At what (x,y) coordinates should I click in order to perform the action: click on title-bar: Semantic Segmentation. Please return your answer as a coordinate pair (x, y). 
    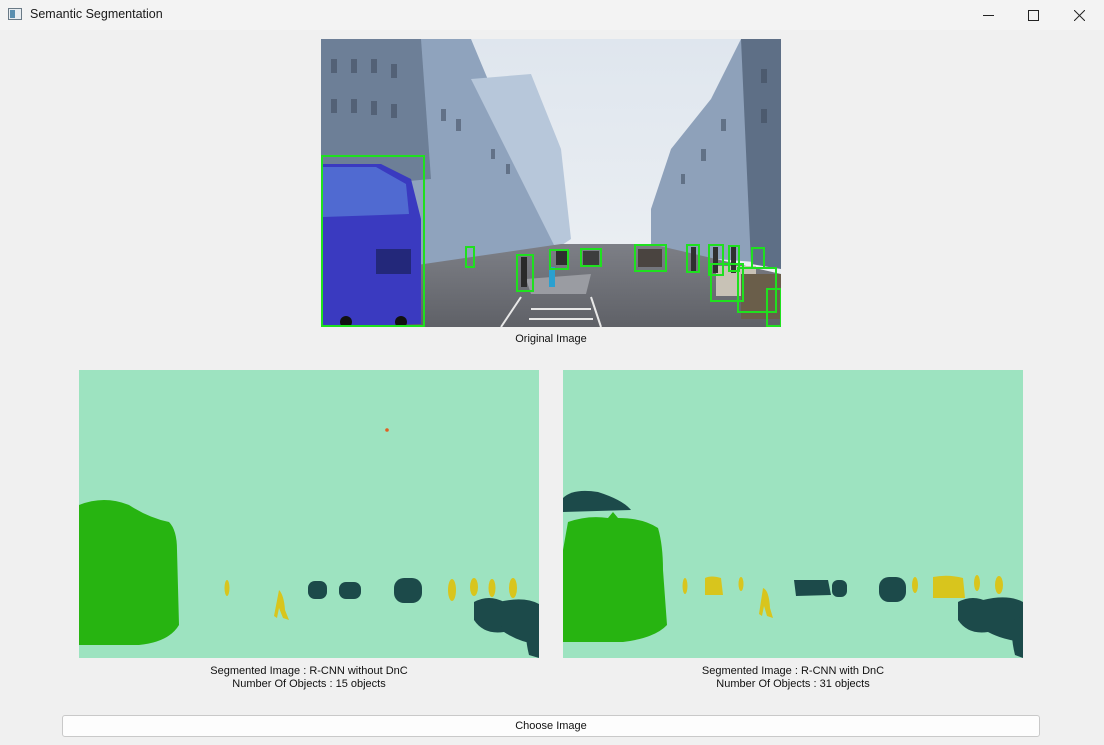
    Looking at the image, I should click on (552, 15).